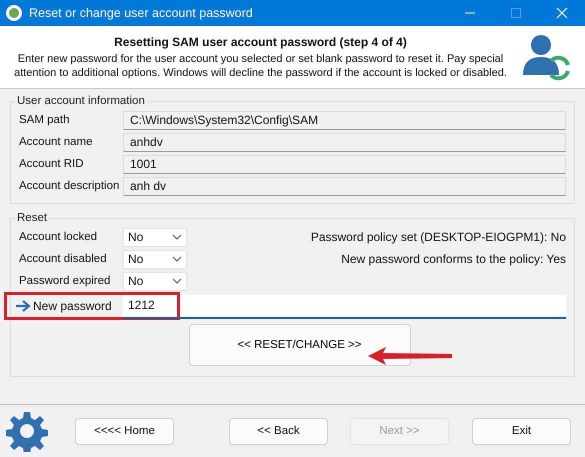 The image size is (585, 457). What do you see at coordinates (278, 431) in the screenshot?
I see `wizard-button: << Back` at bounding box center [278, 431].